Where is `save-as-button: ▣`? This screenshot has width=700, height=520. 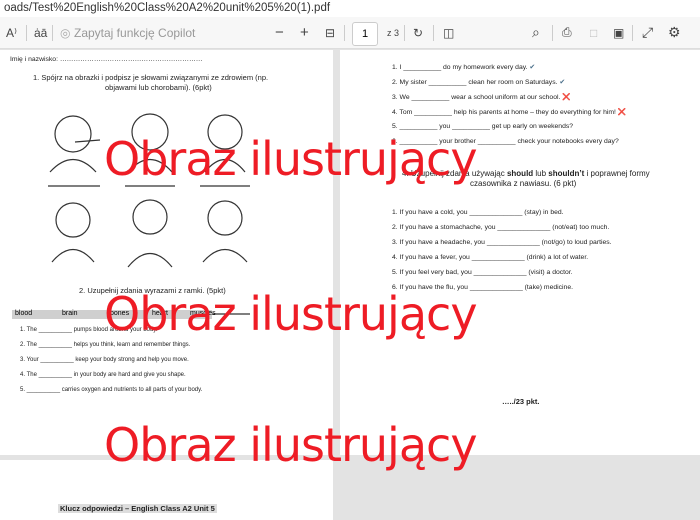
save-as-button: ▣ is located at coordinates (618, 33).